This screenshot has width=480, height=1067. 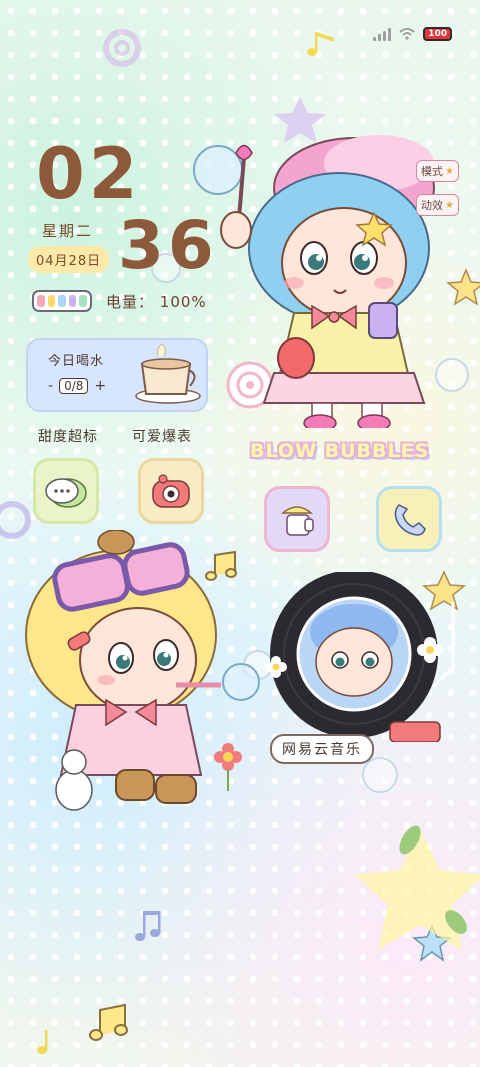 I want to click on wifi-icon, so click(x=407, y=34).